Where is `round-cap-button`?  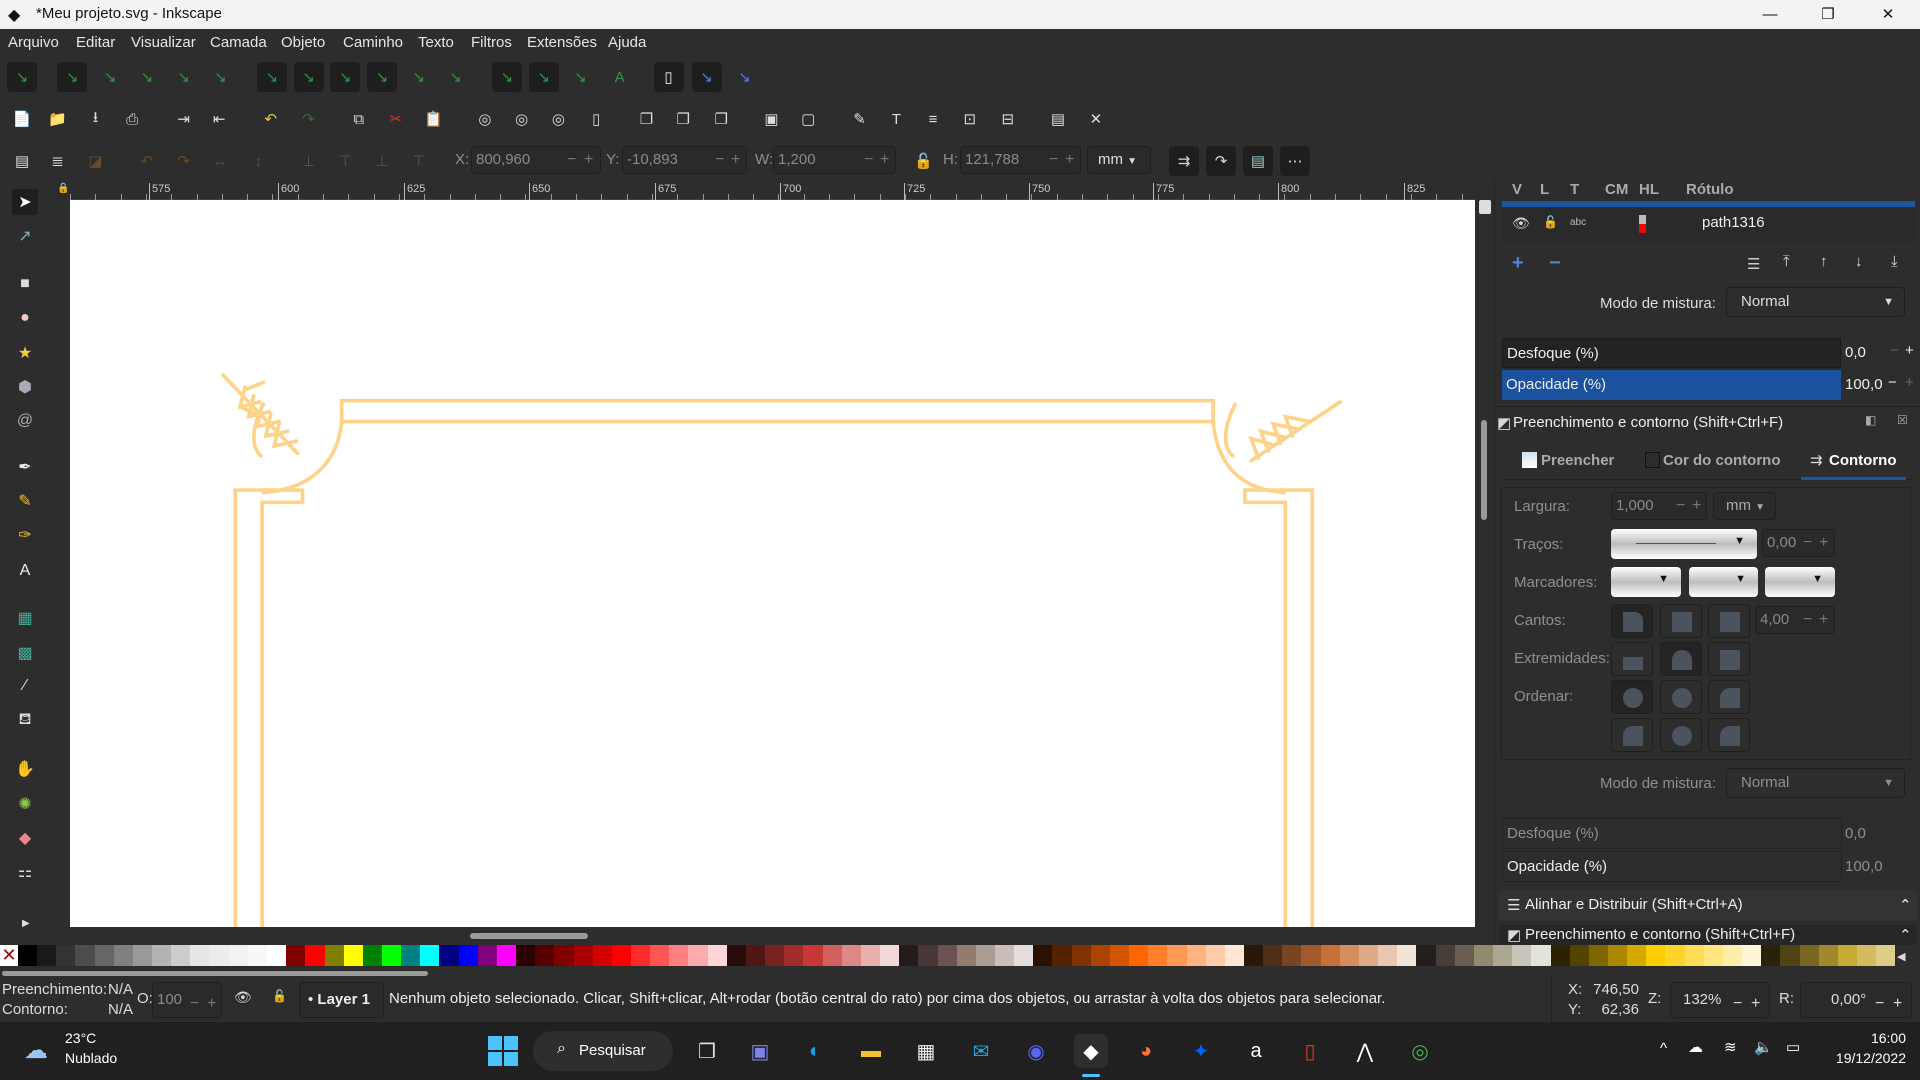 round-cap-button is located at coordinates (1681, 659).